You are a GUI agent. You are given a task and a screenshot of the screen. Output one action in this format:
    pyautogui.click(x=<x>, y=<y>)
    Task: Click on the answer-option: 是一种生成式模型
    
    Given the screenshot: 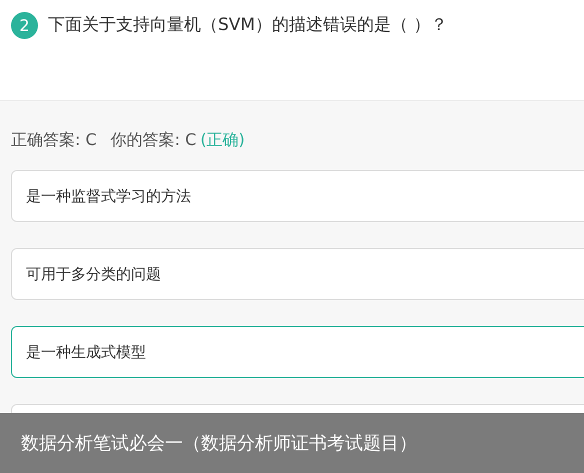 What is the action you would take?
    pyautogui.click(x=297, y=352)
    